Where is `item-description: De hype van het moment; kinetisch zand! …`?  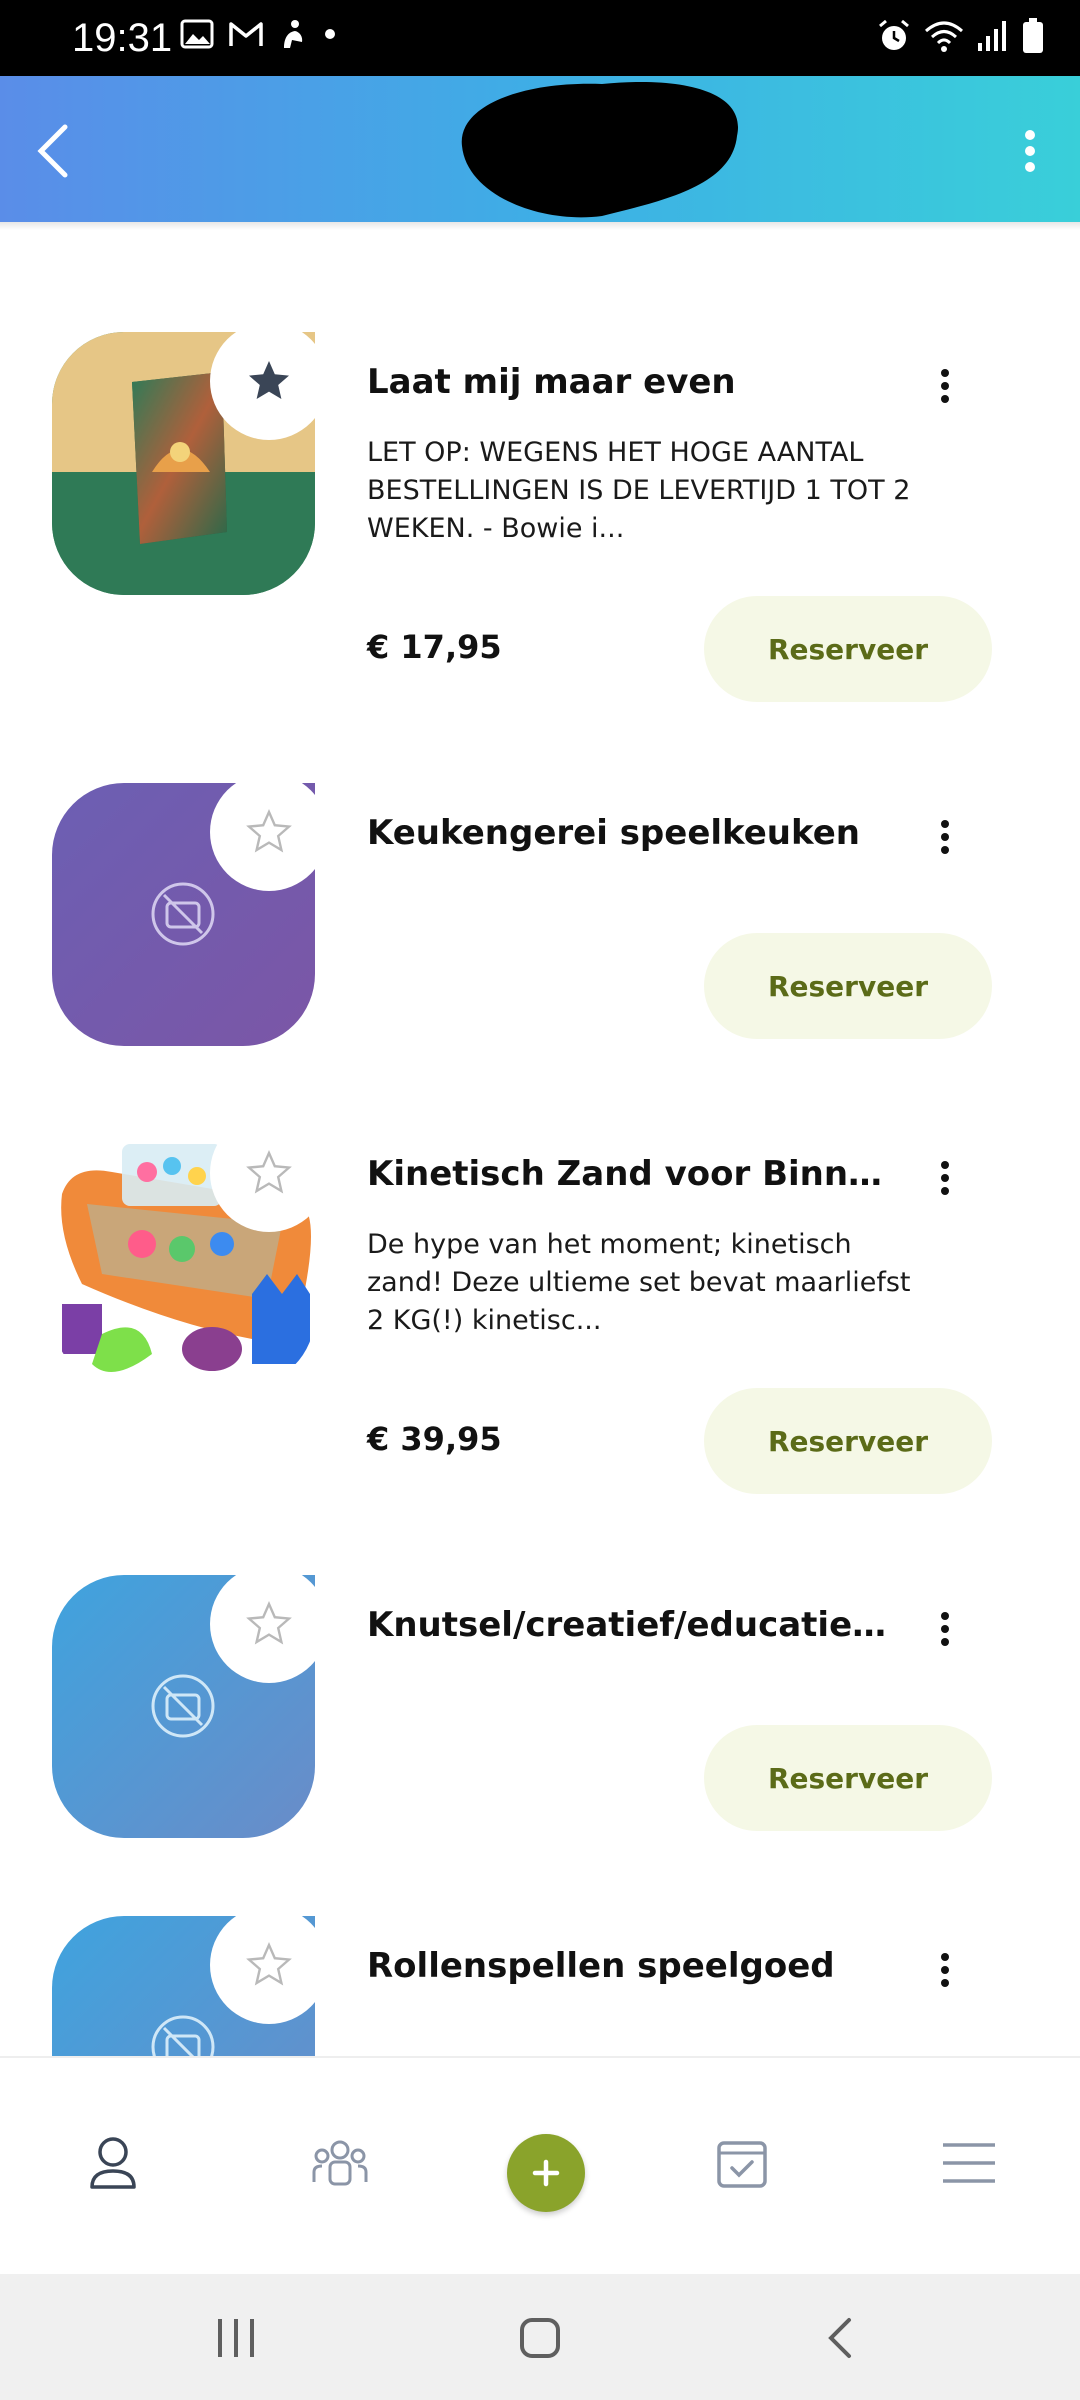
item-description: De hype van het moment; kinetisch zand! … is located at coordinates (639, 1282).